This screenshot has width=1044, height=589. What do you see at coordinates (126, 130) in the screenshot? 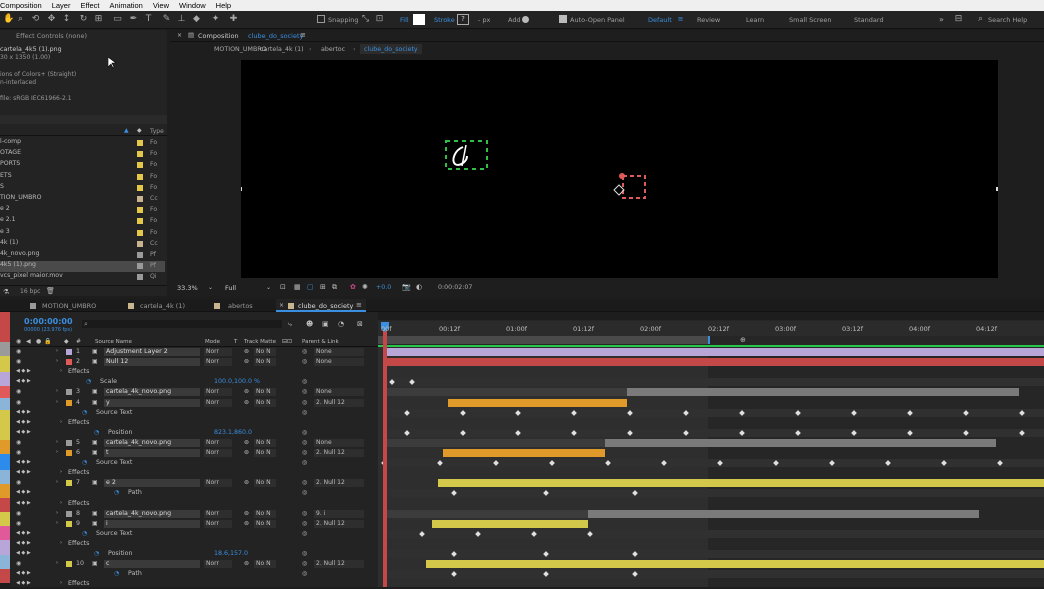
I see `sort-icon: ▲` at bounding box center [126, 130].